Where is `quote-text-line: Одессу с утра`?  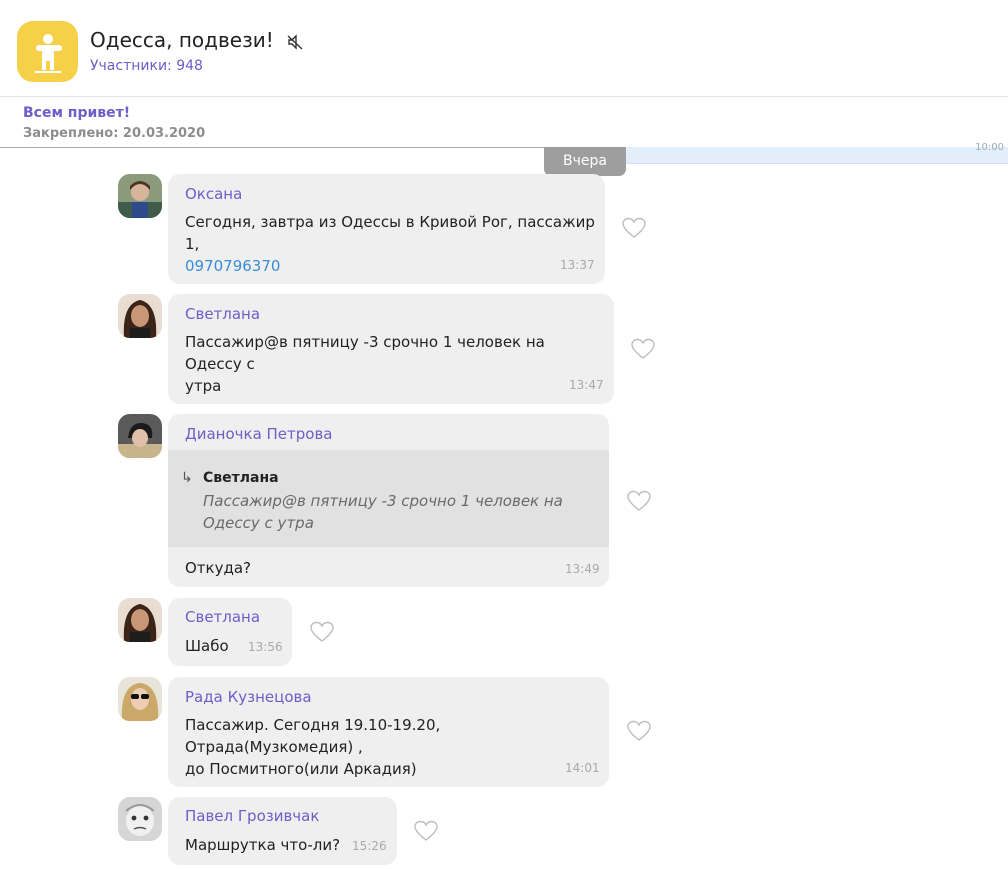
quote-text-line: Одессу с утра is located at coordinates (258, 523).